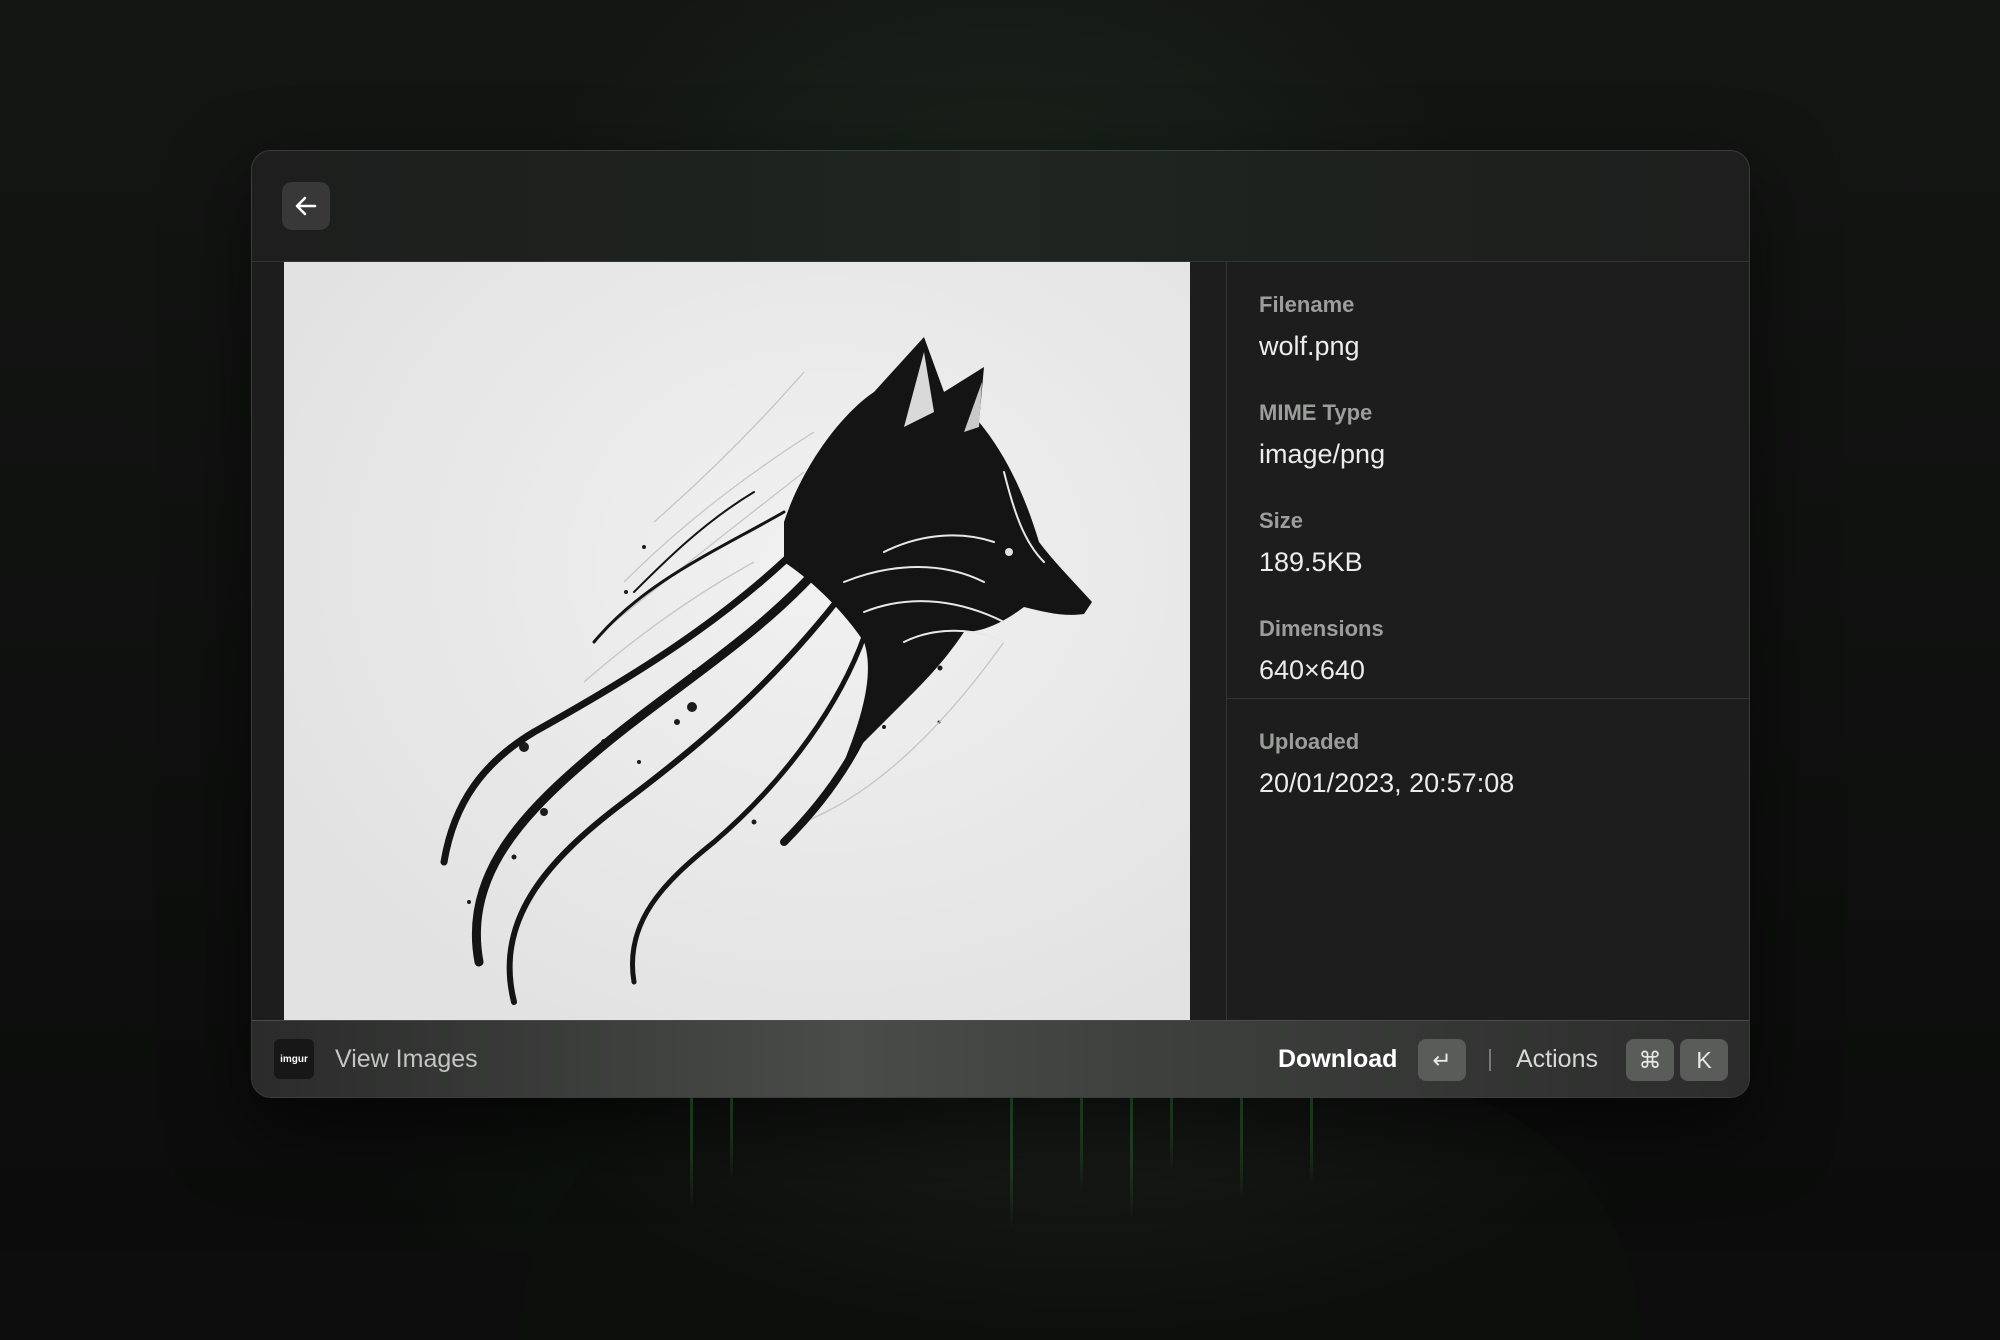  I want to click on metadata-value: wolf.png, so click(1309, 346).